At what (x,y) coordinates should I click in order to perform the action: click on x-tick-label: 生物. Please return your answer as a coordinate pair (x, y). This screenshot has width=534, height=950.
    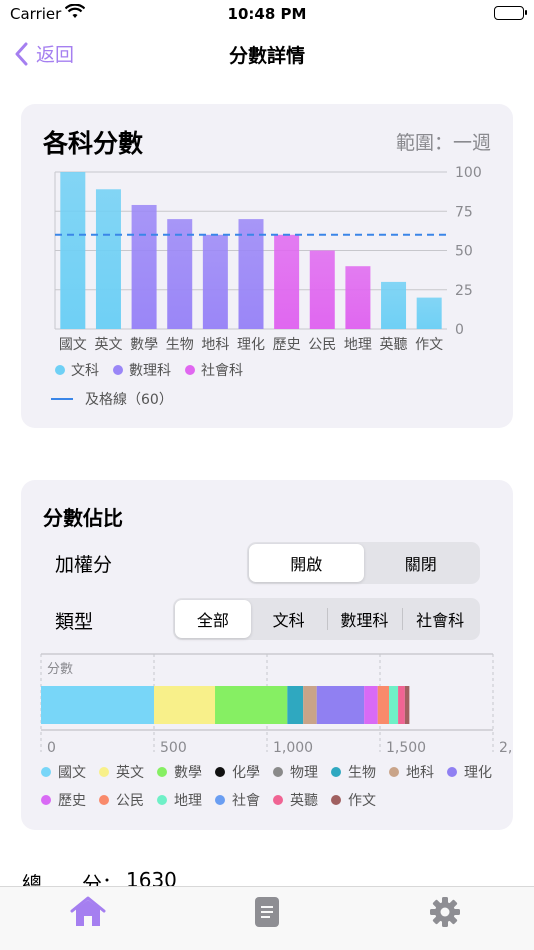
    Looking at the image, I should click on (180, 345).